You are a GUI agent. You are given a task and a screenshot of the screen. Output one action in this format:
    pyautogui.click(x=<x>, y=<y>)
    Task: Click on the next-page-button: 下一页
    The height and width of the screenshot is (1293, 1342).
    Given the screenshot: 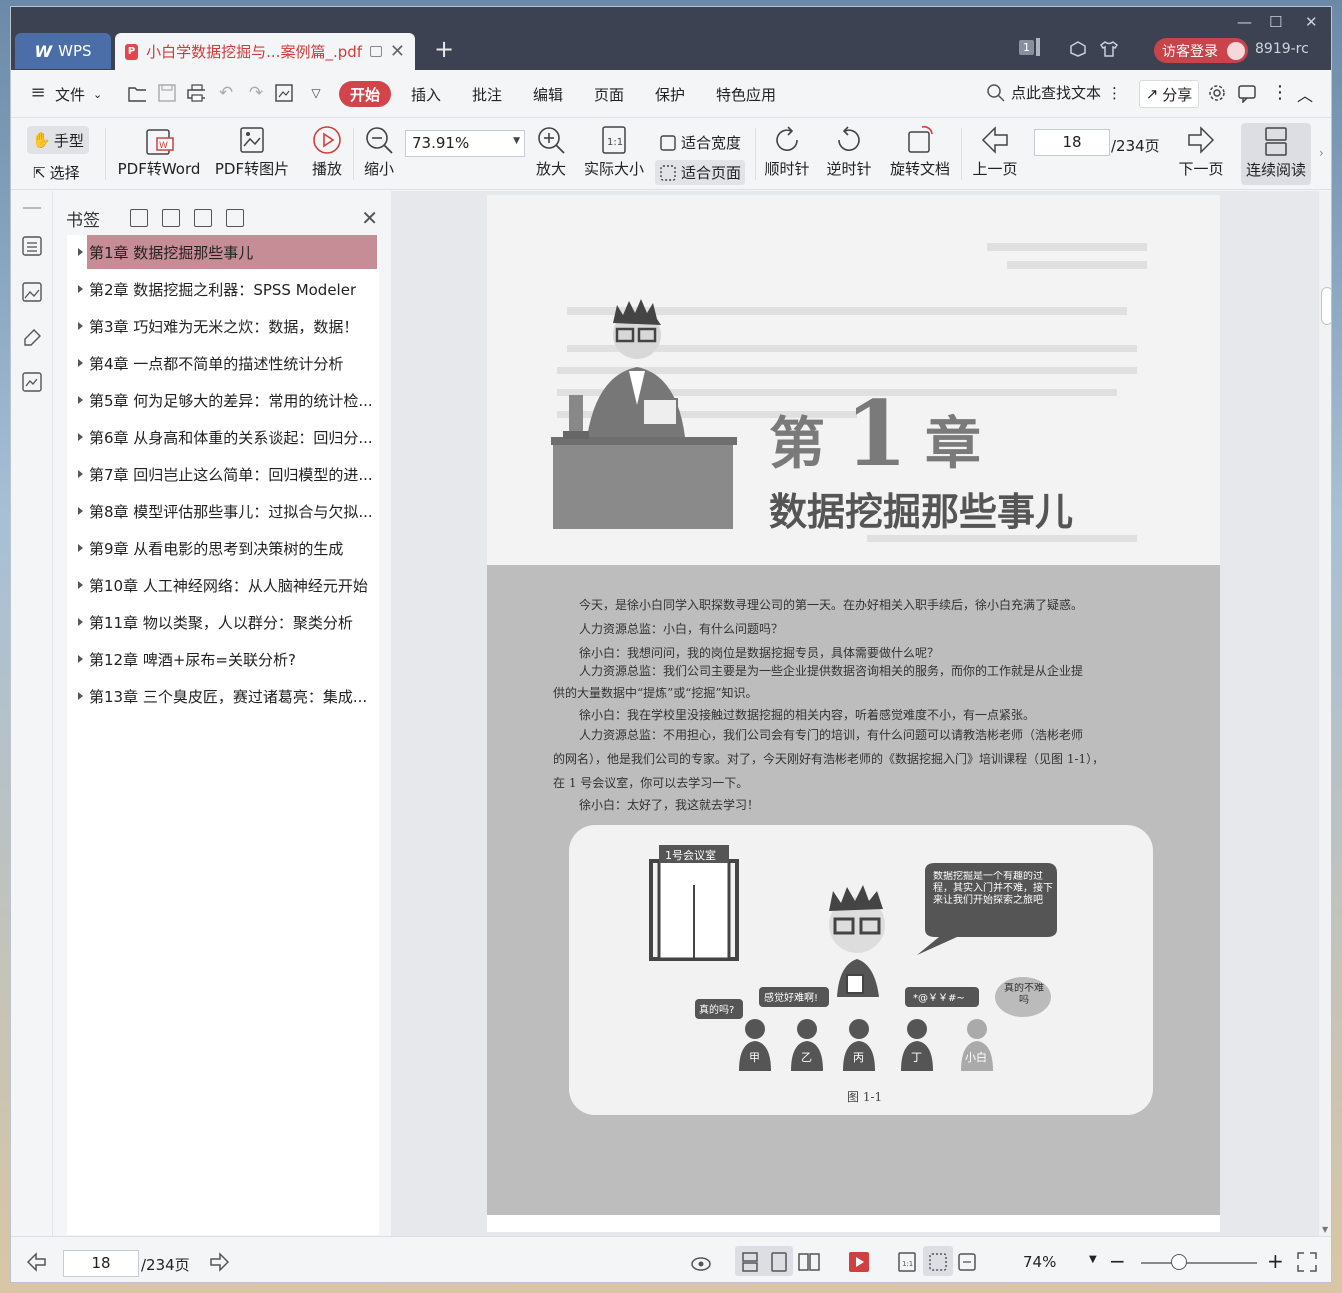 What is the action you would take?
    pyautogui.click(x=1201, y=151)
    